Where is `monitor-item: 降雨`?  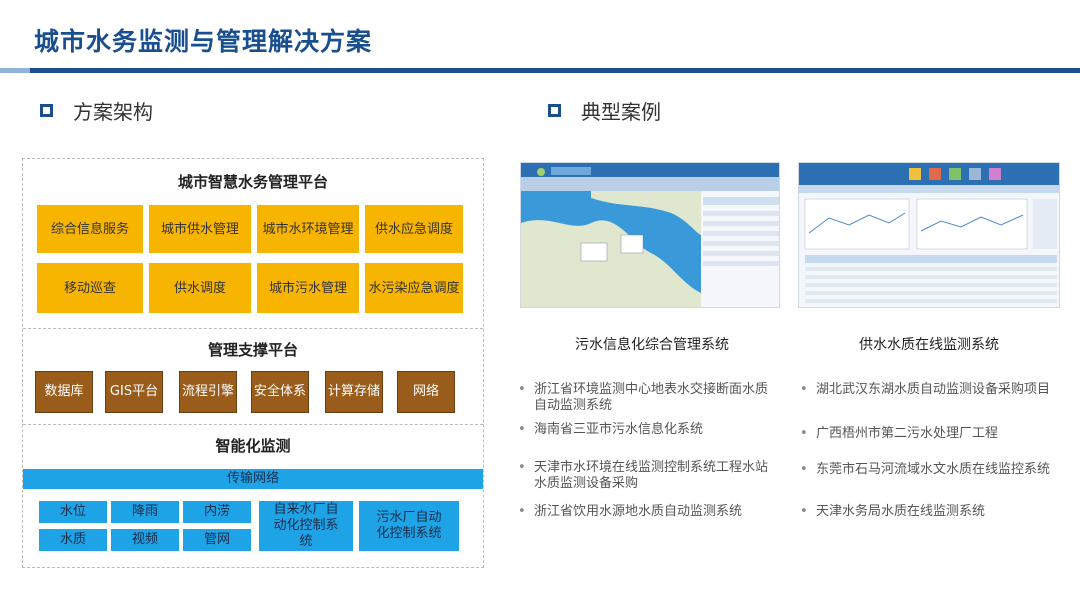
monitor-item: 降雨 is located at coordinates (145, 512).